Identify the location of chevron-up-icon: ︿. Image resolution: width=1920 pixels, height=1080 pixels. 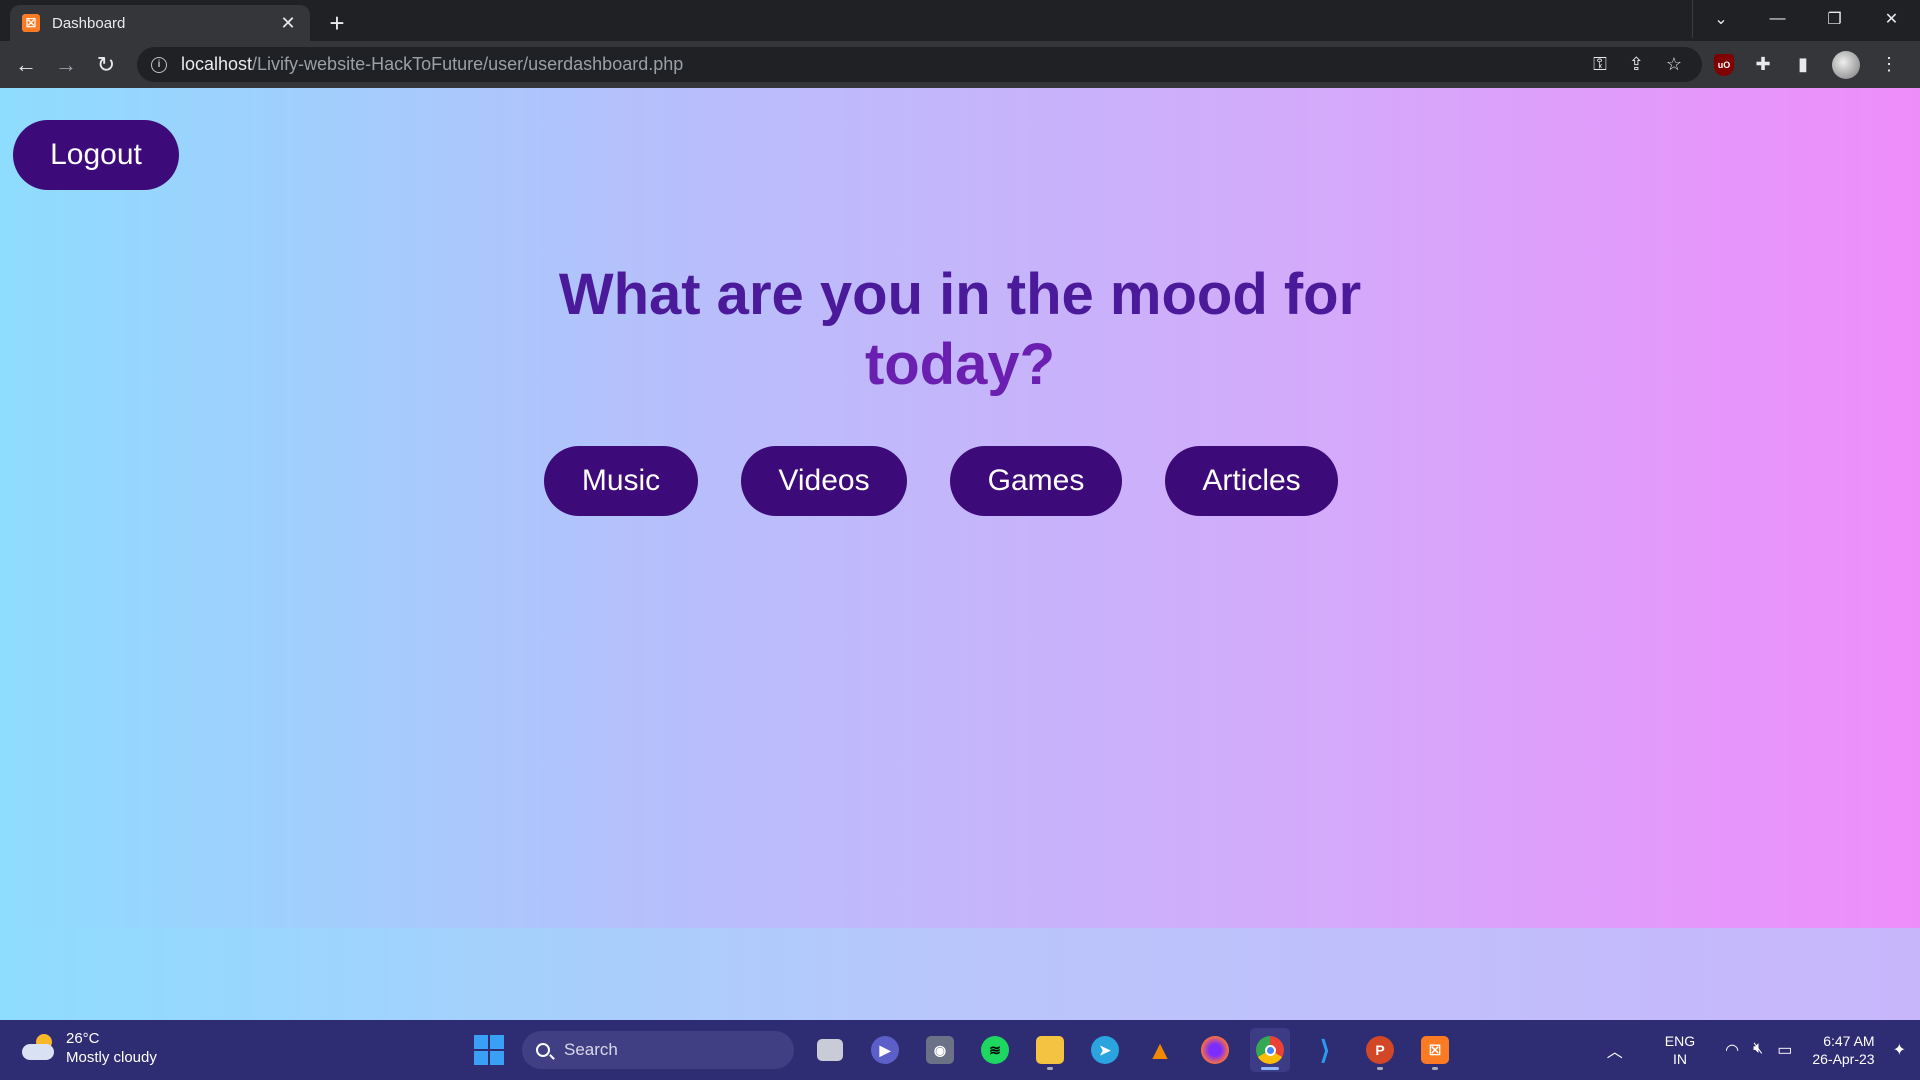
(1615, 1050).